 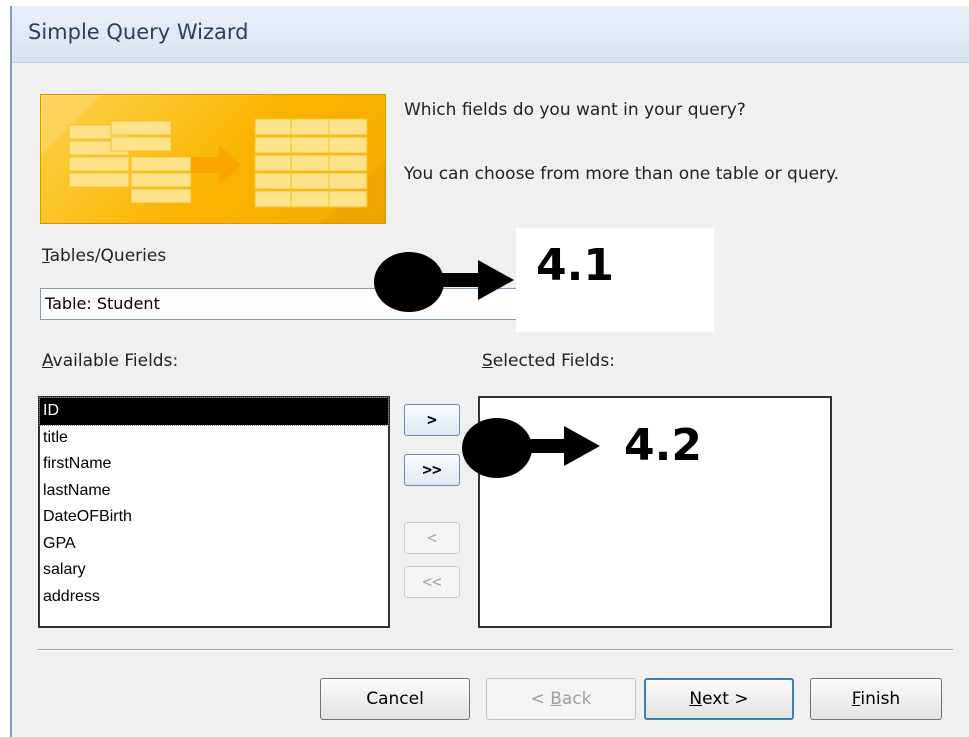 I want to click on title-bar: Simple Query Wizard, so click(x=490, y=34).